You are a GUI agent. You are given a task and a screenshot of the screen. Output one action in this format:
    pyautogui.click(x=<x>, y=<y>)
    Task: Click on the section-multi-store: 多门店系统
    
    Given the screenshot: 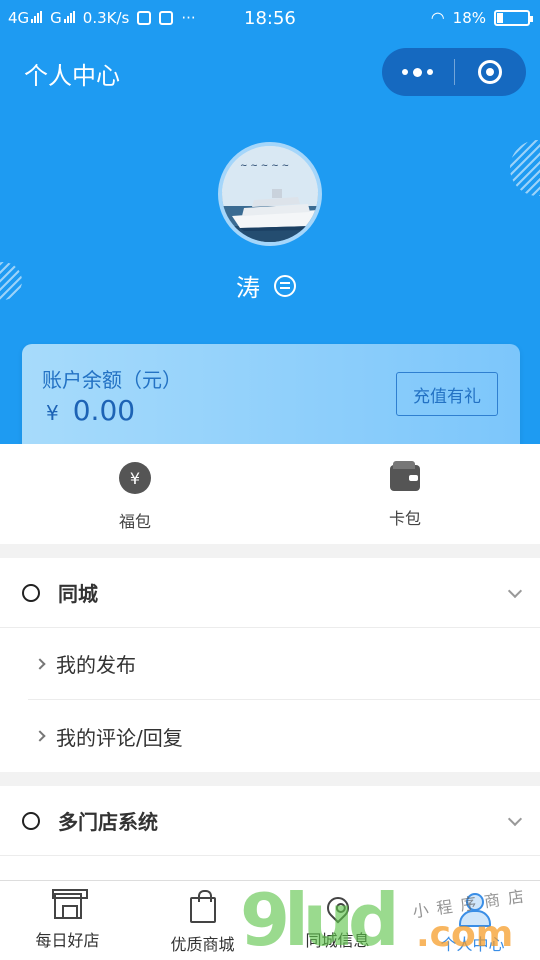 What is the action you would take?
    pyautogui.click(x=270, y=833)
    